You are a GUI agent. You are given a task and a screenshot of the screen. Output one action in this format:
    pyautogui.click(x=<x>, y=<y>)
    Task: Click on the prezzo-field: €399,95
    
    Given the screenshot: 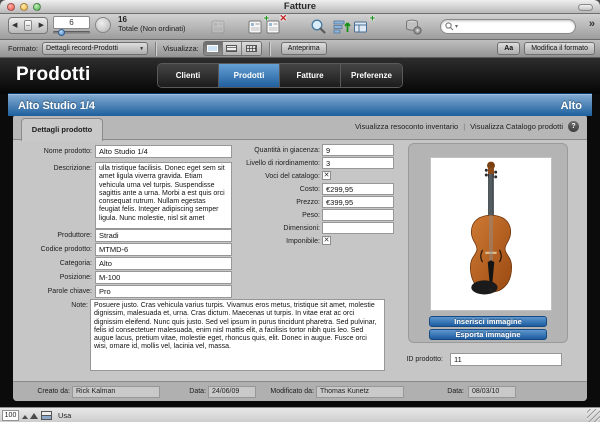 What is the action you would take?
    pyautogui.click(x=358, y=202)
    